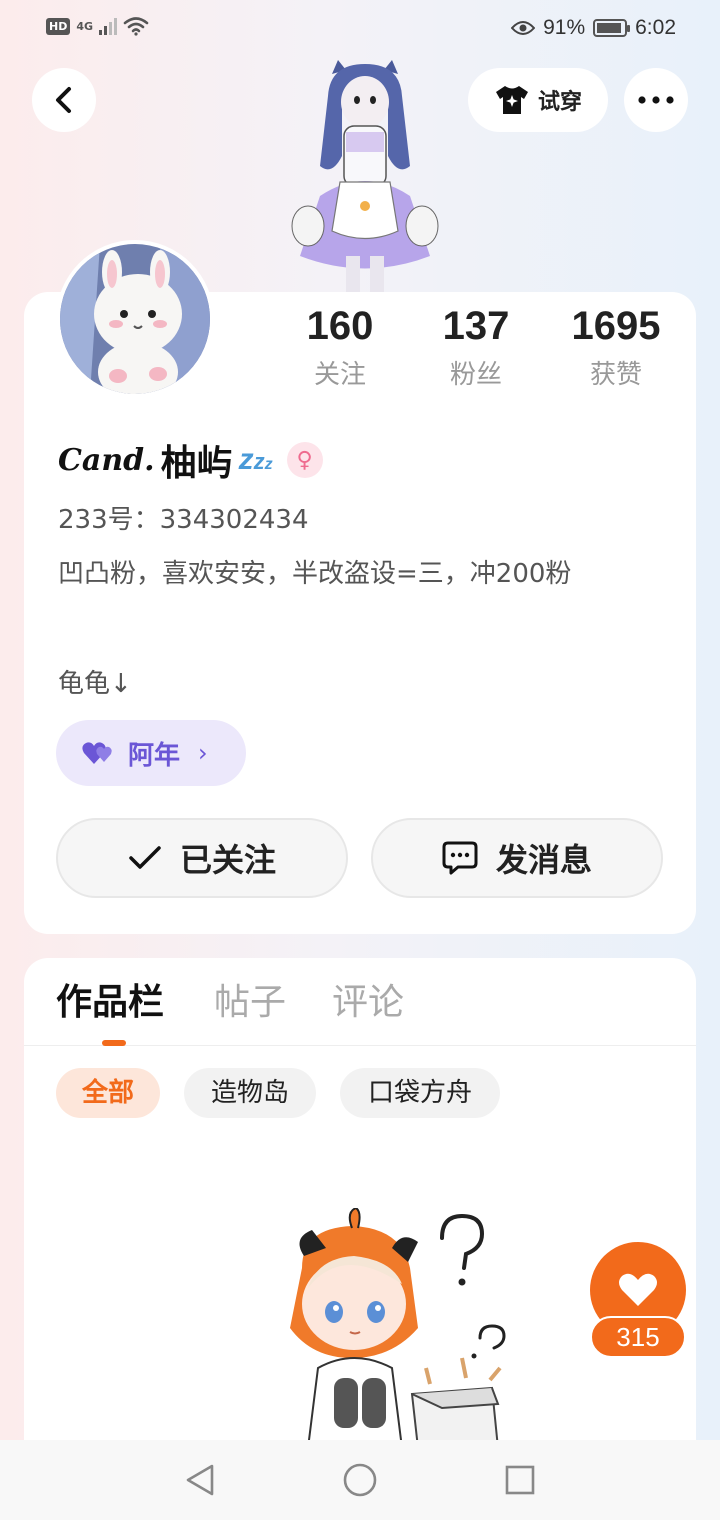 Image resolution: width=720 pixels, height=1520 pixels. I want to click on back-button, so click(64, 100).